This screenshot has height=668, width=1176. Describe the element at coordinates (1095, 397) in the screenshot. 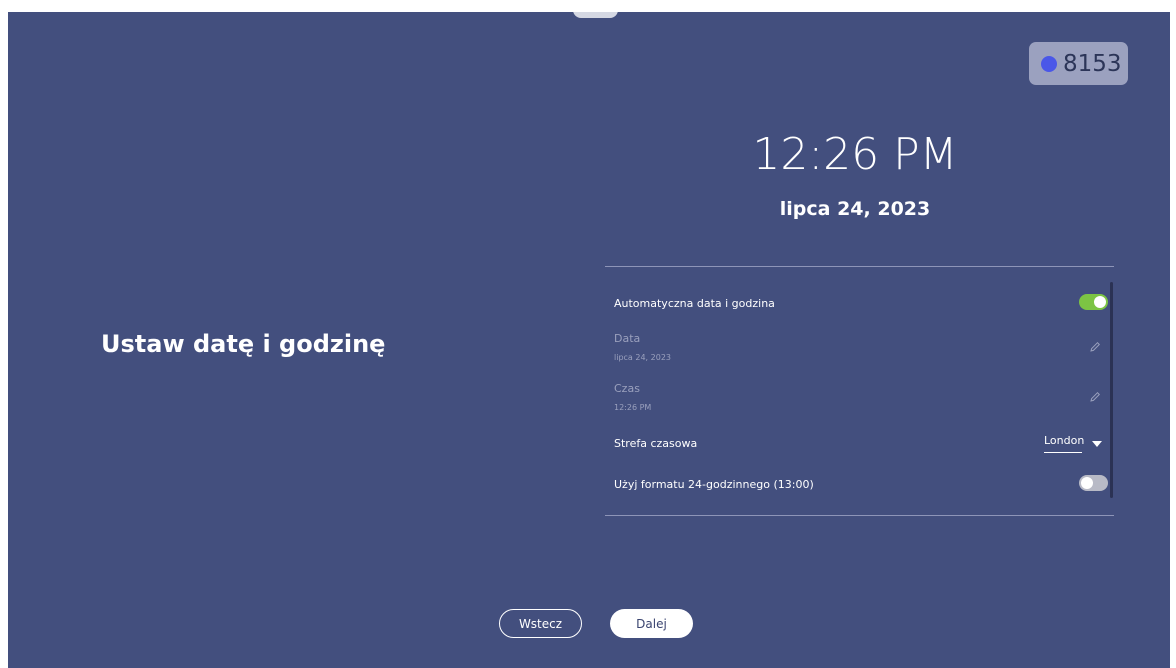

I see `edit-time-pencil-icon` at that location.